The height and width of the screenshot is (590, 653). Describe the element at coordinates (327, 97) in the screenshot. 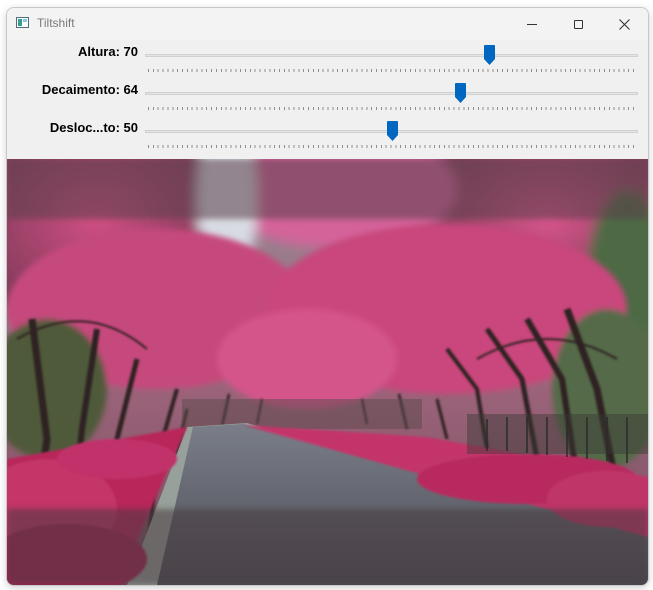

I see `slider-row-decaimento: Decaimento: 64` at that location.